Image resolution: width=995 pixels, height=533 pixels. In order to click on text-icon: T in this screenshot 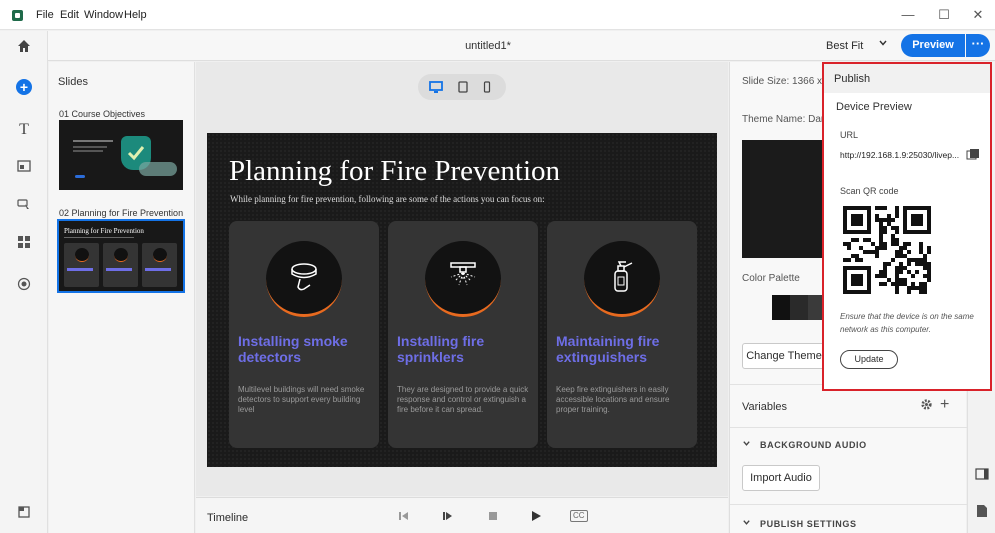, I will do `click(24, 130)`.